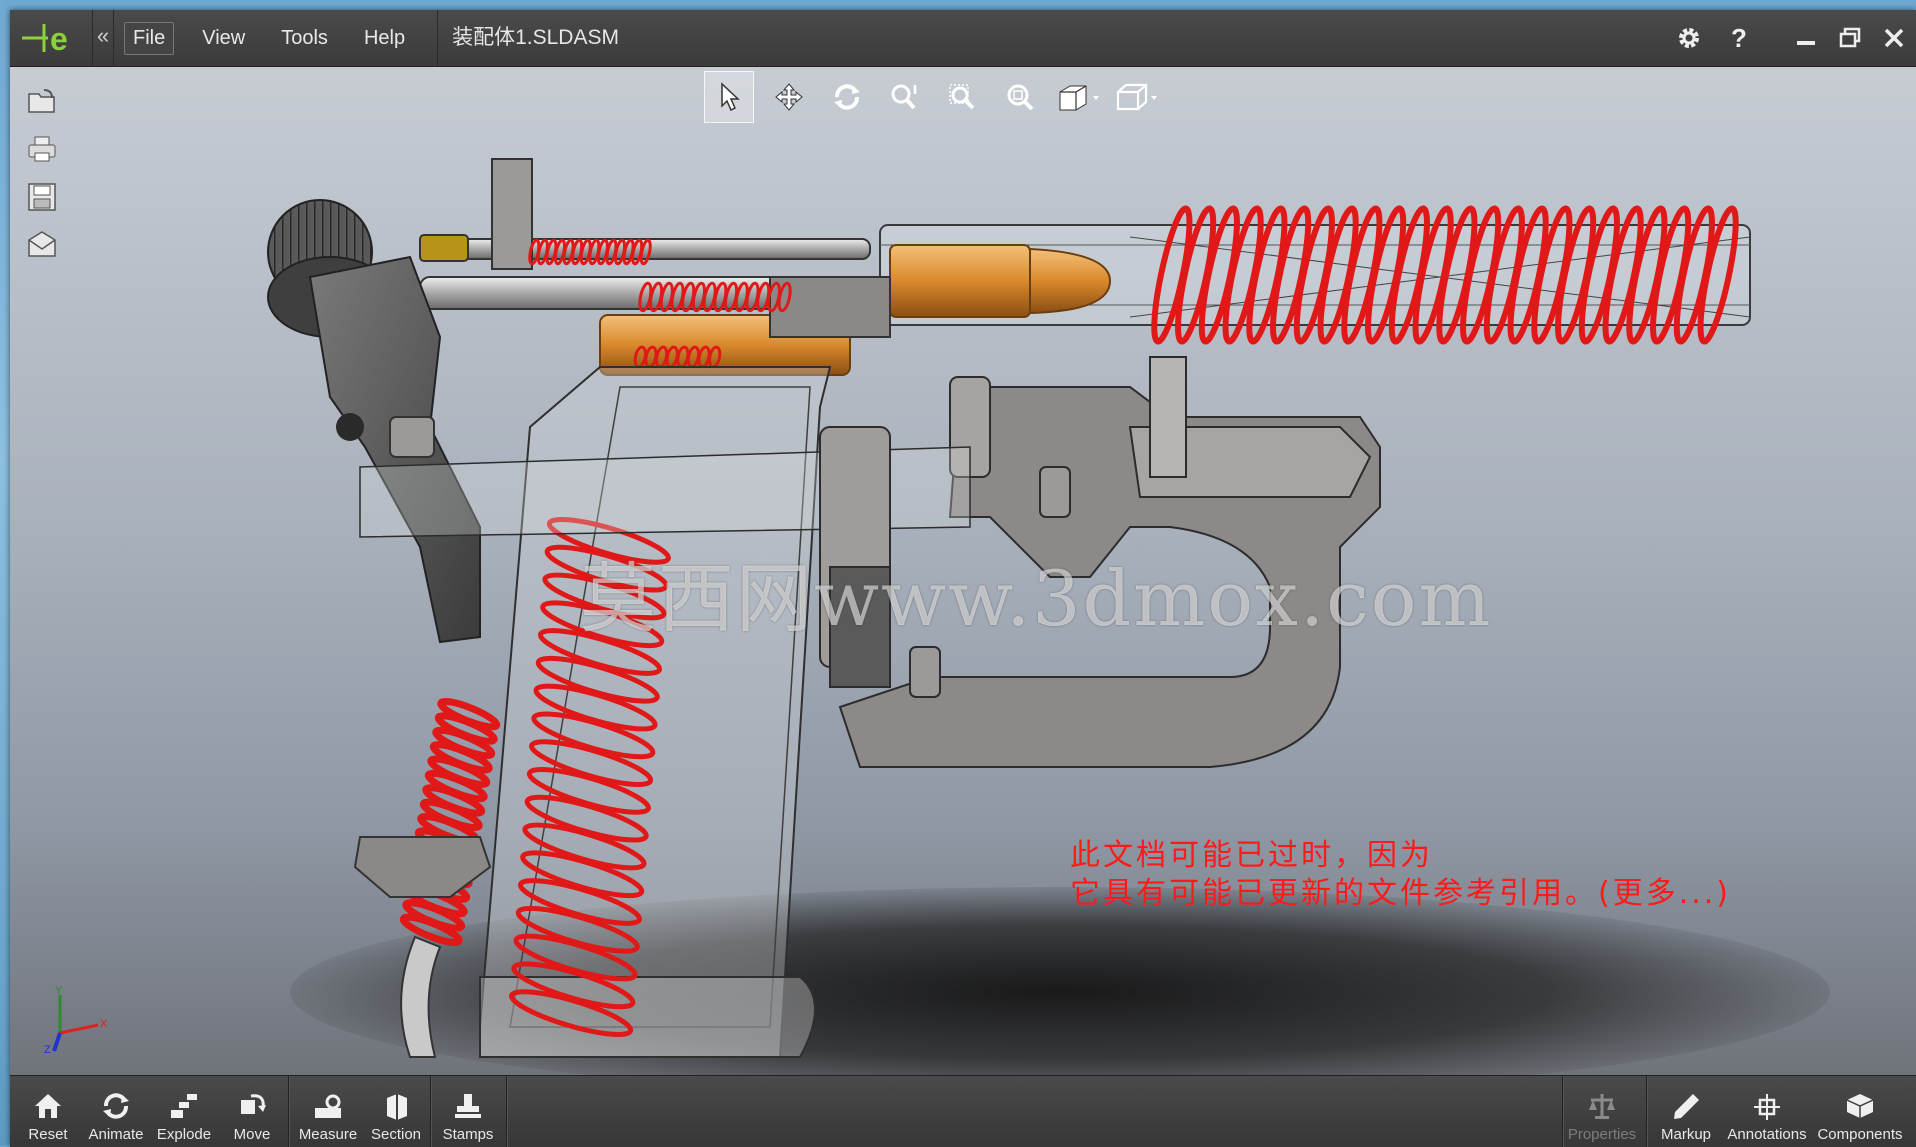 The height and width of the screenshot is (1147, 1916). I want to click on pan-icon, so click(789, 97).